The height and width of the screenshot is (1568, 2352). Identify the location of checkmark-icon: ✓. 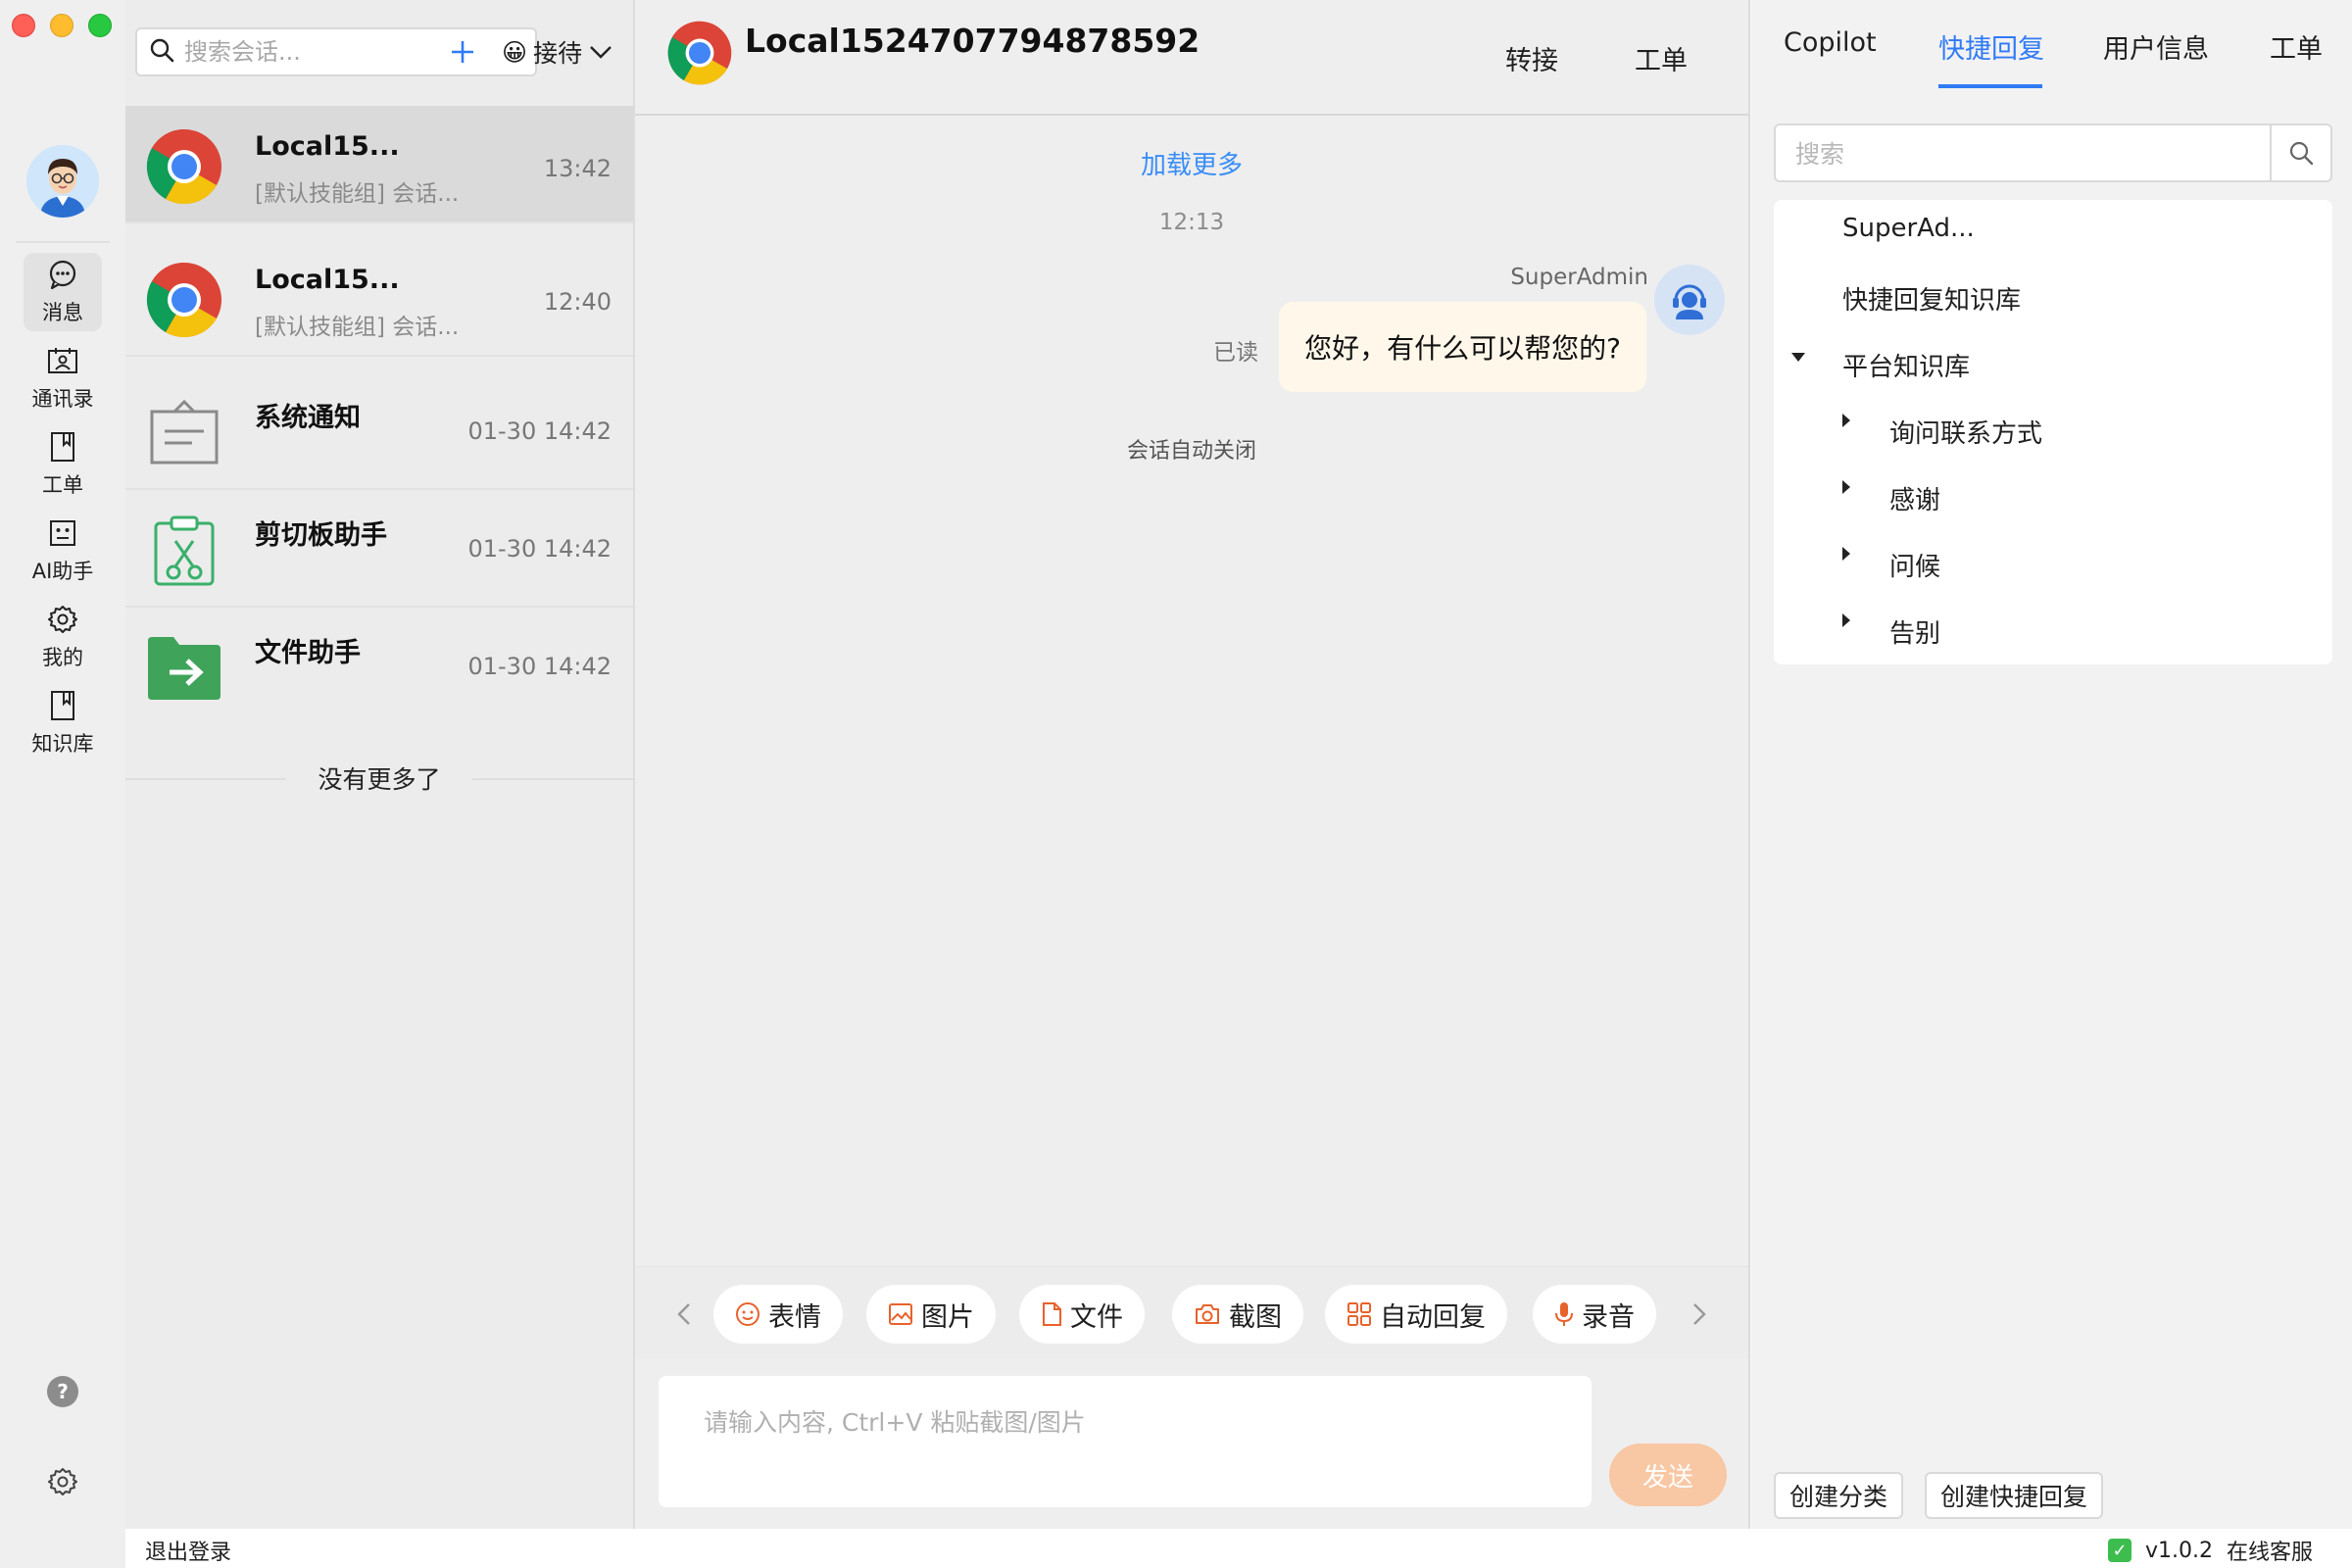
(2119, 1550).